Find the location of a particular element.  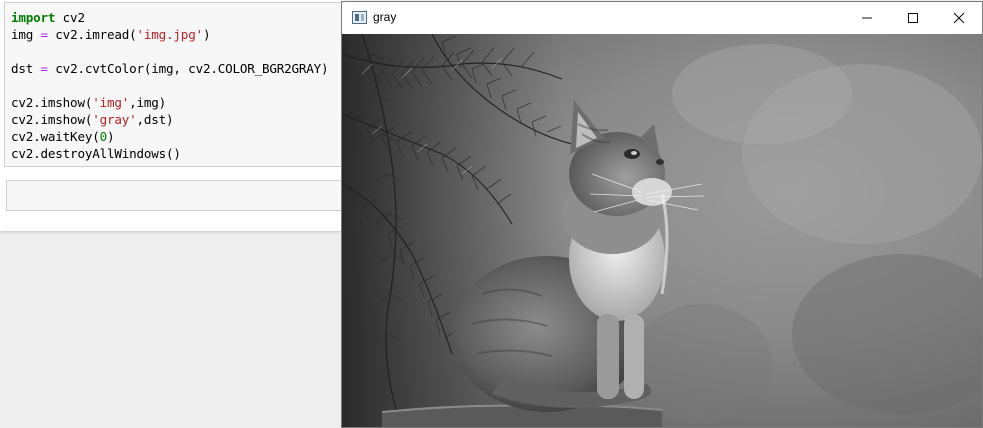

code-text: cv2.destroyAllWindows() is located at coordinates (96, 153).